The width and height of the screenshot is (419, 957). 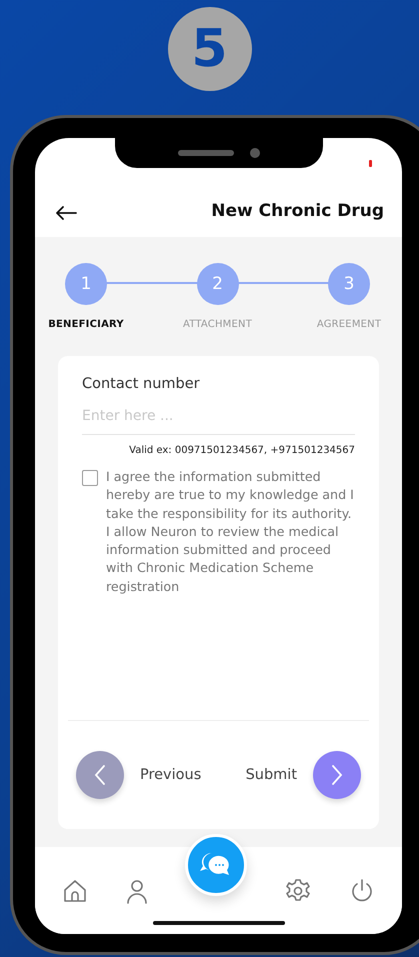 I want to click on submit-label: Submit, so click(x=271, y=775).